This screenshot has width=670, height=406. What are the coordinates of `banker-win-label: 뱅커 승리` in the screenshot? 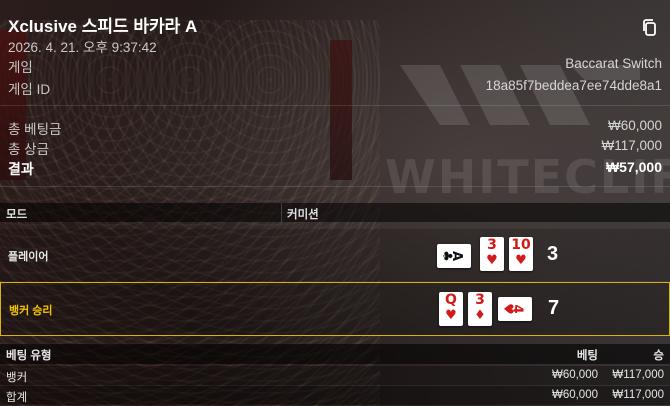 It's located at (31, 311).